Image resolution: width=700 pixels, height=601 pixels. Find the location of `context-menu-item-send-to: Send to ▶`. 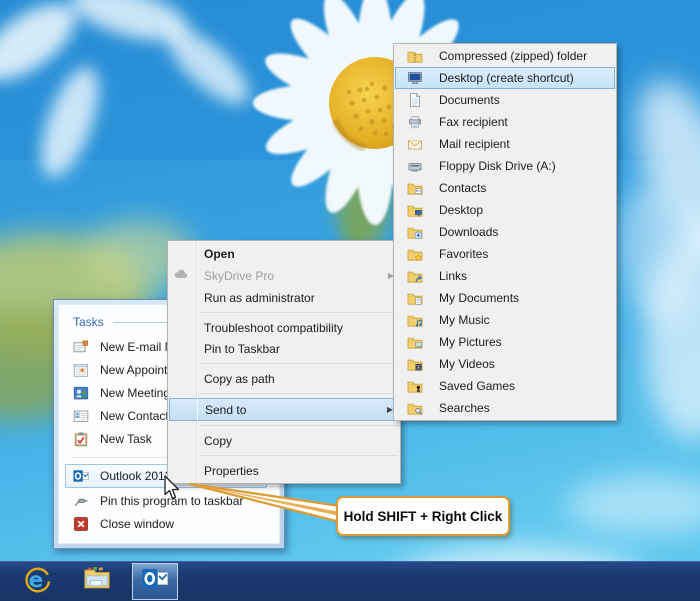

context-menu-item-send-to: Send to ▶ is located at coordinates (284, 409).